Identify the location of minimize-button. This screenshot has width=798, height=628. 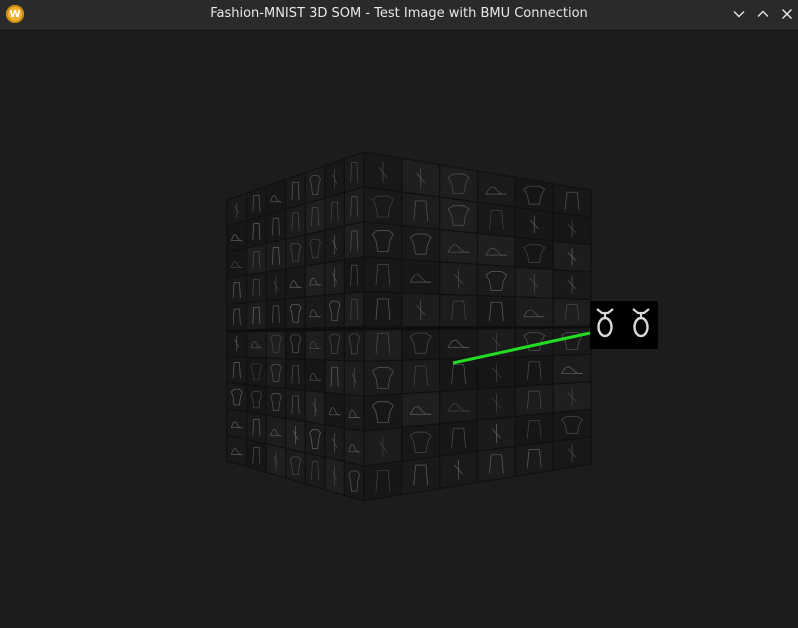
(739, 14).